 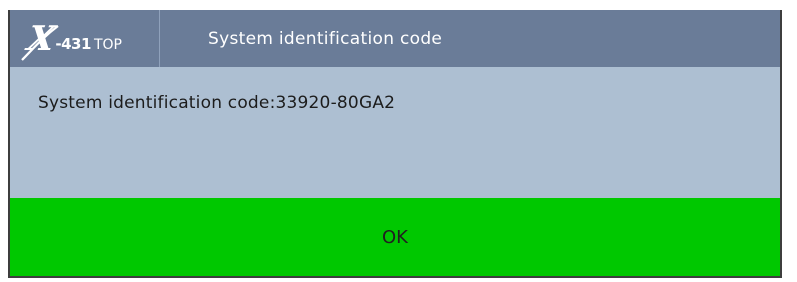 I want to click on x431-top-logo: X -431 TOP, so click(x=85, y=38).